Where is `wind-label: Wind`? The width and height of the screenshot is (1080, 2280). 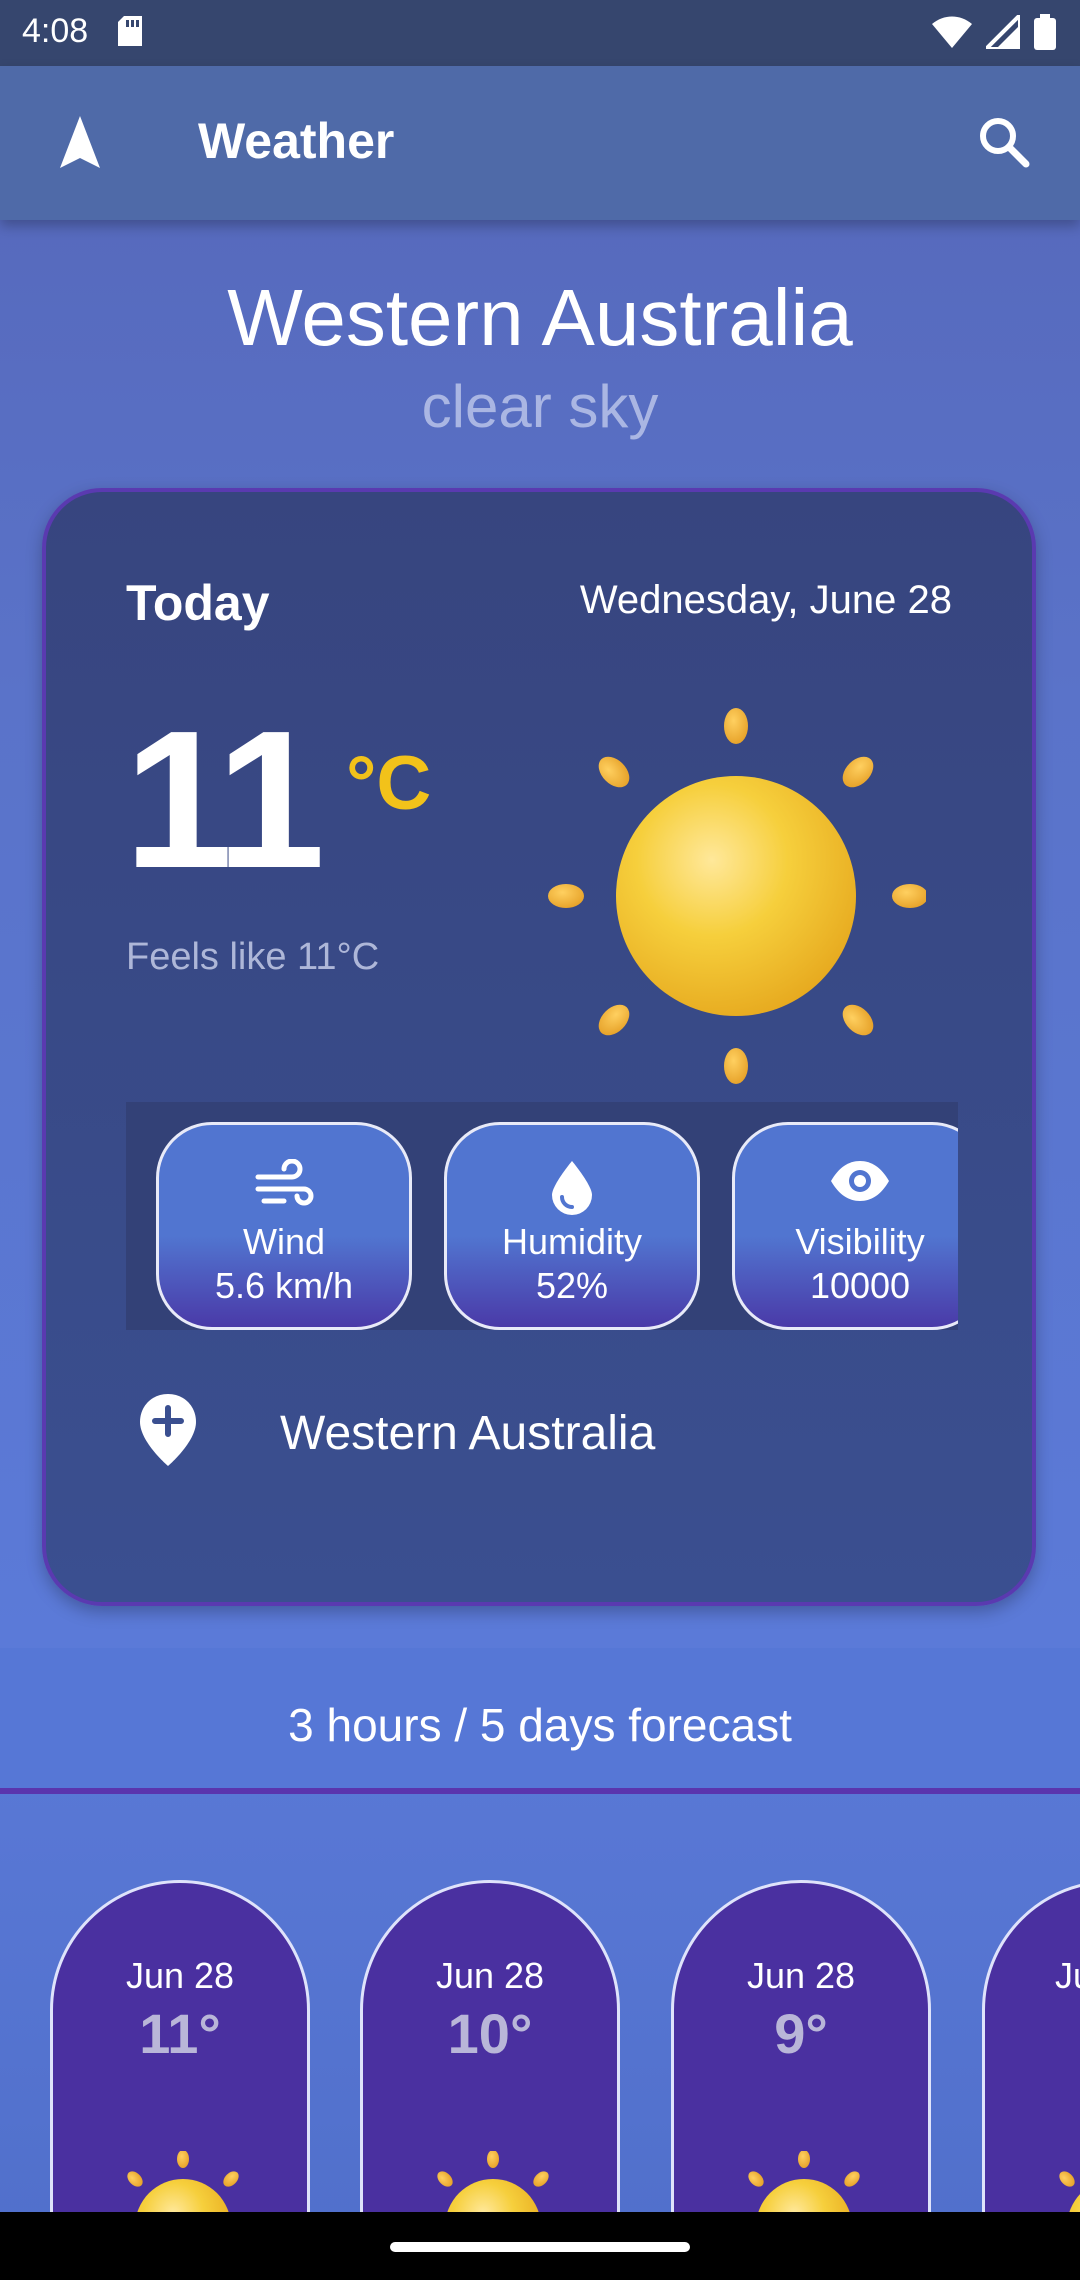
wind-label: Wind is located at coordinates (284, 1241).